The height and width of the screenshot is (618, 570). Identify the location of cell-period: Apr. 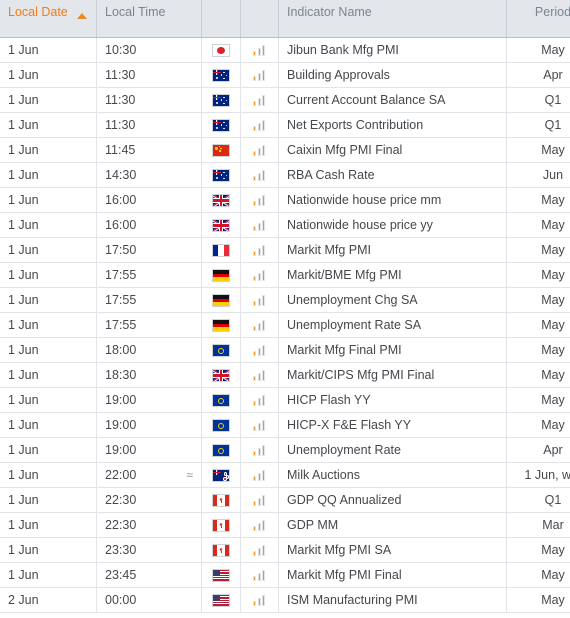
(538, 450).